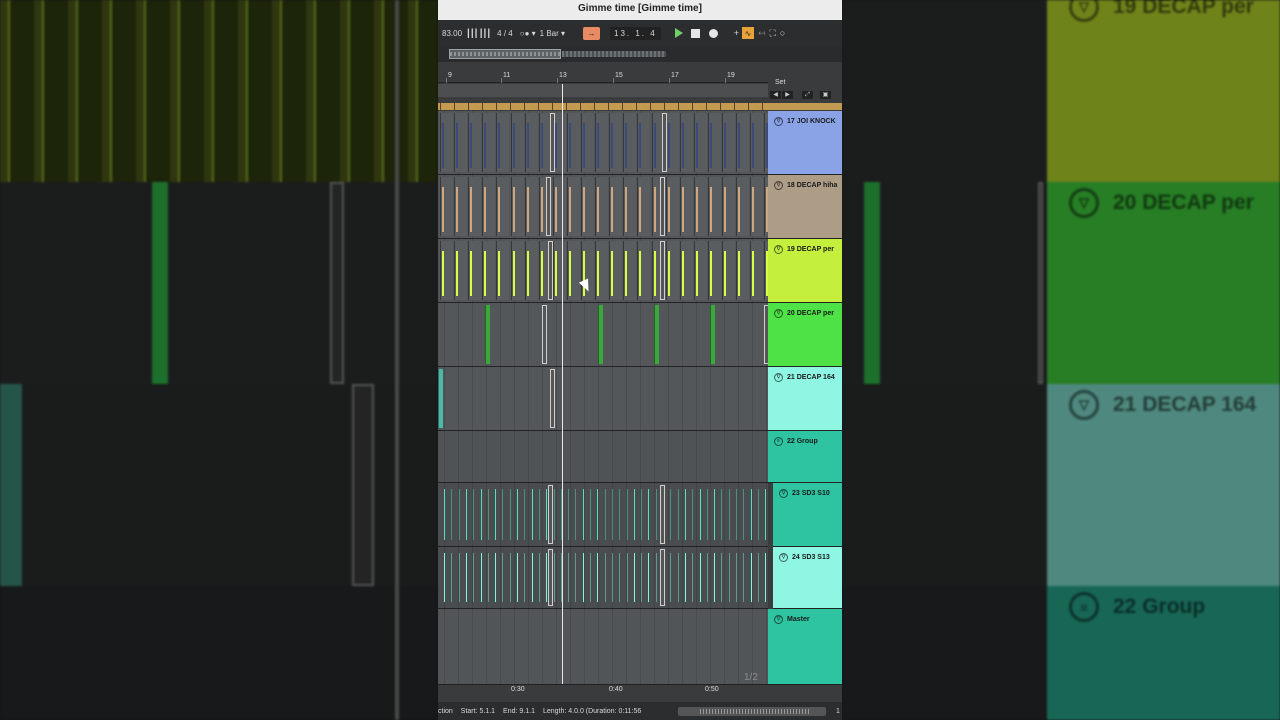 This screenshot has height=720, width=1280. Describe the element at coordinates (635, 33) in the screenshot. I see `position-field: 13. 1. 4` at that location.